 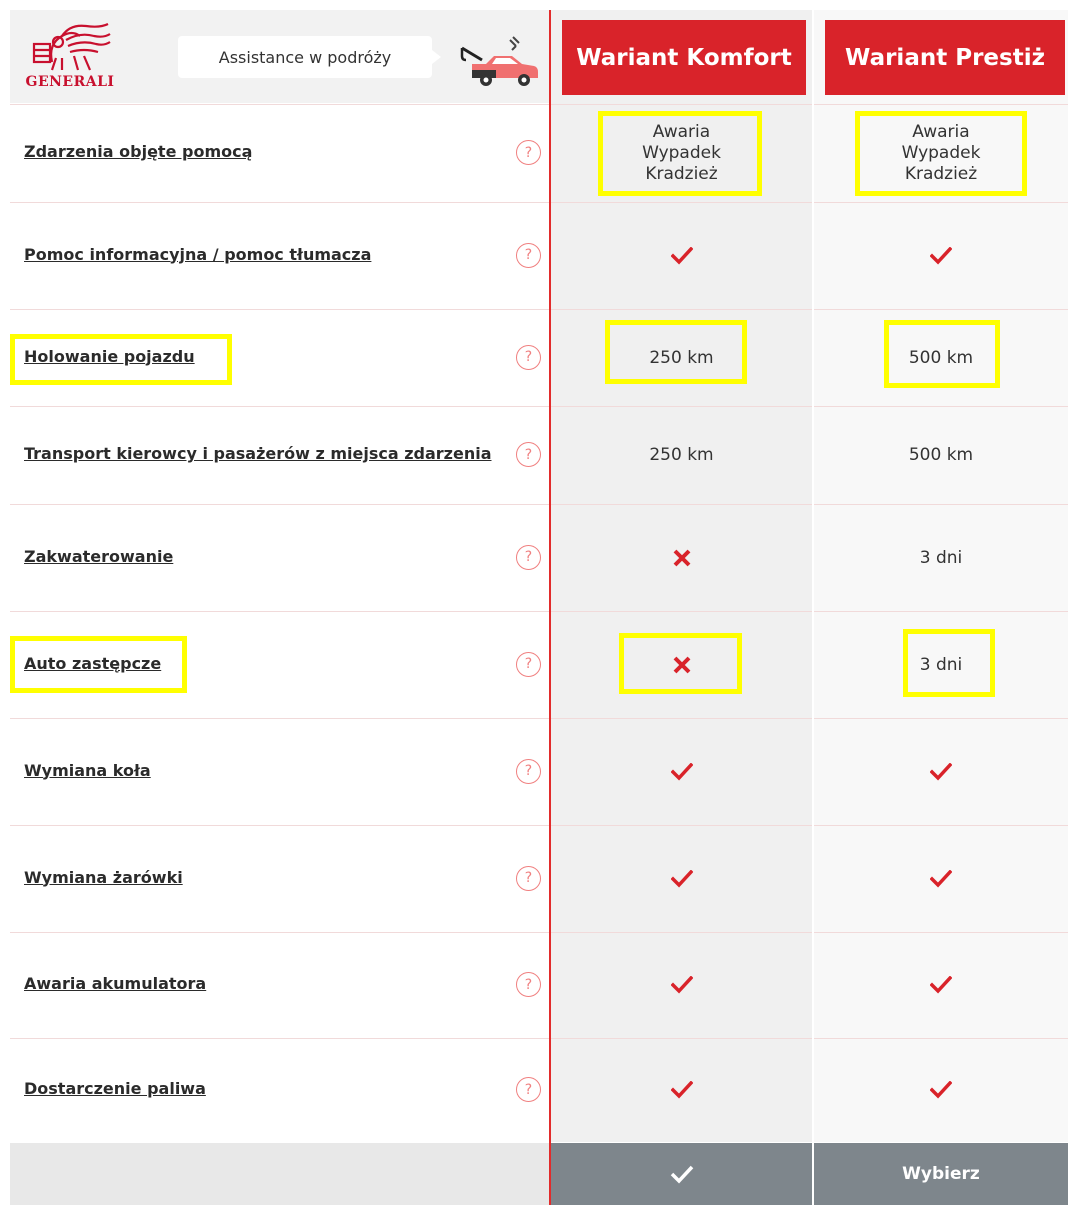 What do you see at coordinates (550, 607) in the screenshot?
I see `column-divider` at bounding box center [550, 607].